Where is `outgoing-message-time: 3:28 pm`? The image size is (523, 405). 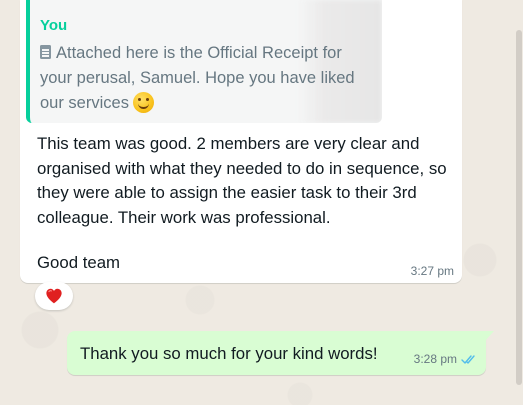
outgoing-message-time: 3:28 pm is located at coordinates (435, 359).